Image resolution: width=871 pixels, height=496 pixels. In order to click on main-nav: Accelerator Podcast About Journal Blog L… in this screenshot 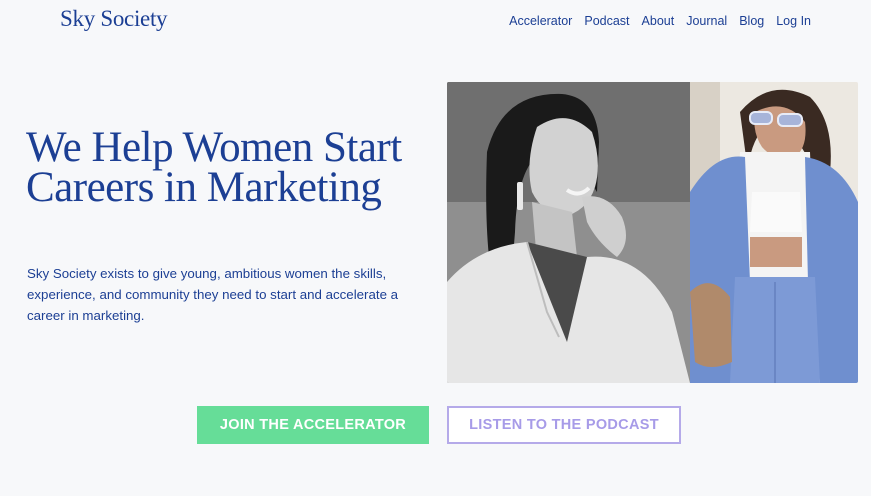, I will do `click(660, 21)`.